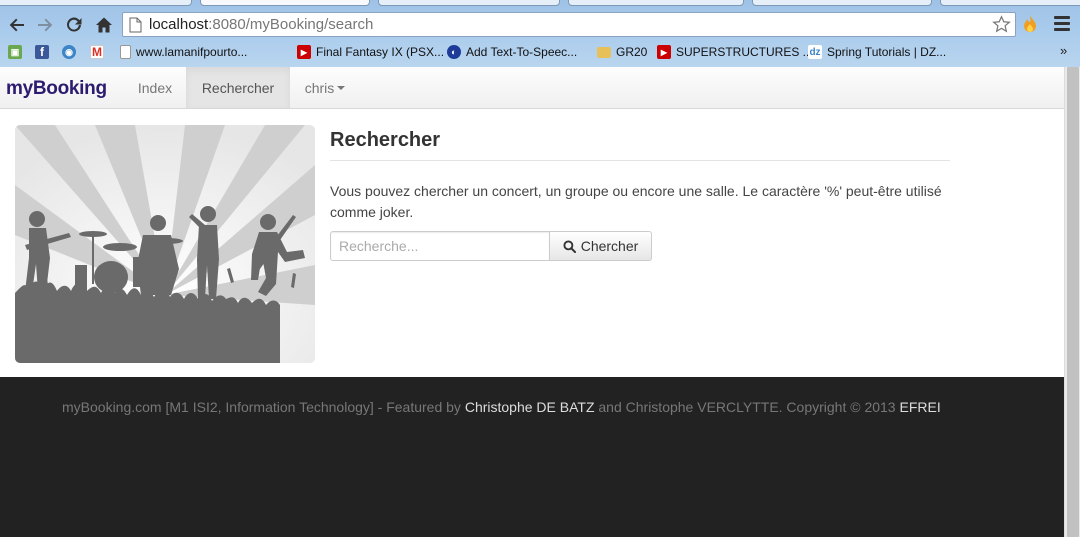 The image size is (1080, 537). I want to click on reload-button, so click(74, 25).